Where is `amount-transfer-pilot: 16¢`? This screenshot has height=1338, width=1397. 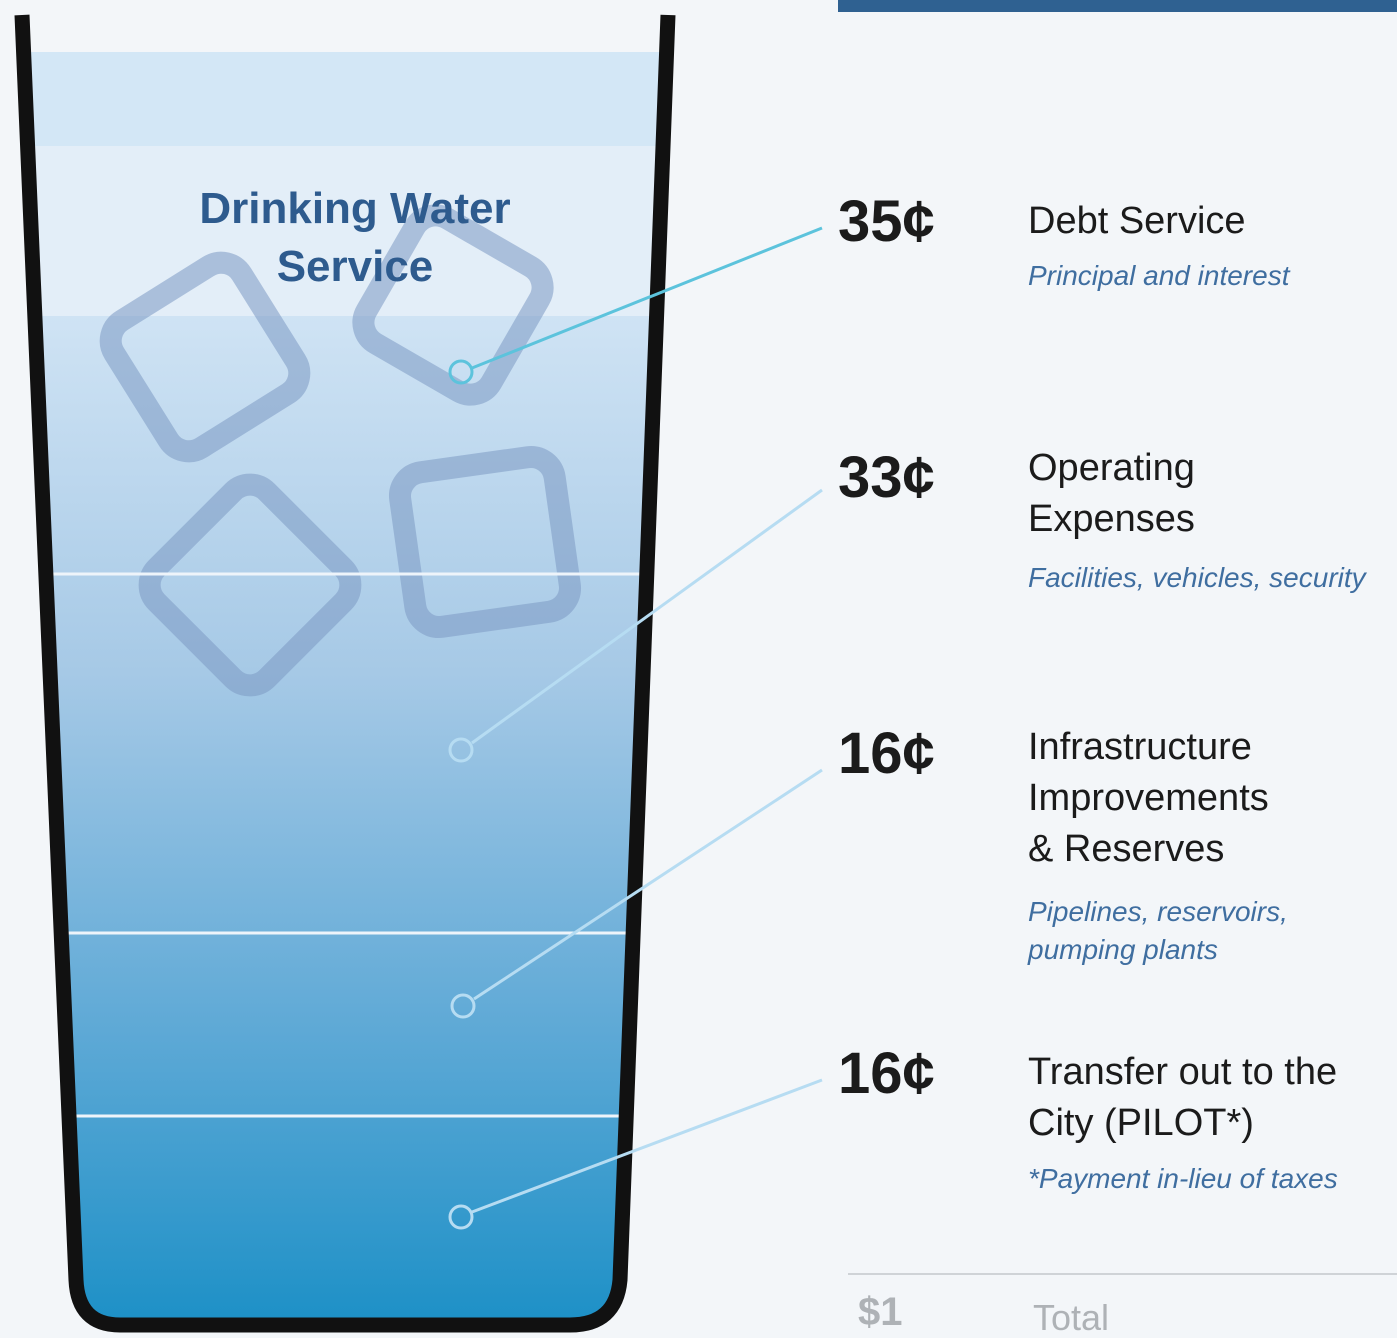
amount-transfer-pilot: 16¢ is located at coordinates (886, 1073).